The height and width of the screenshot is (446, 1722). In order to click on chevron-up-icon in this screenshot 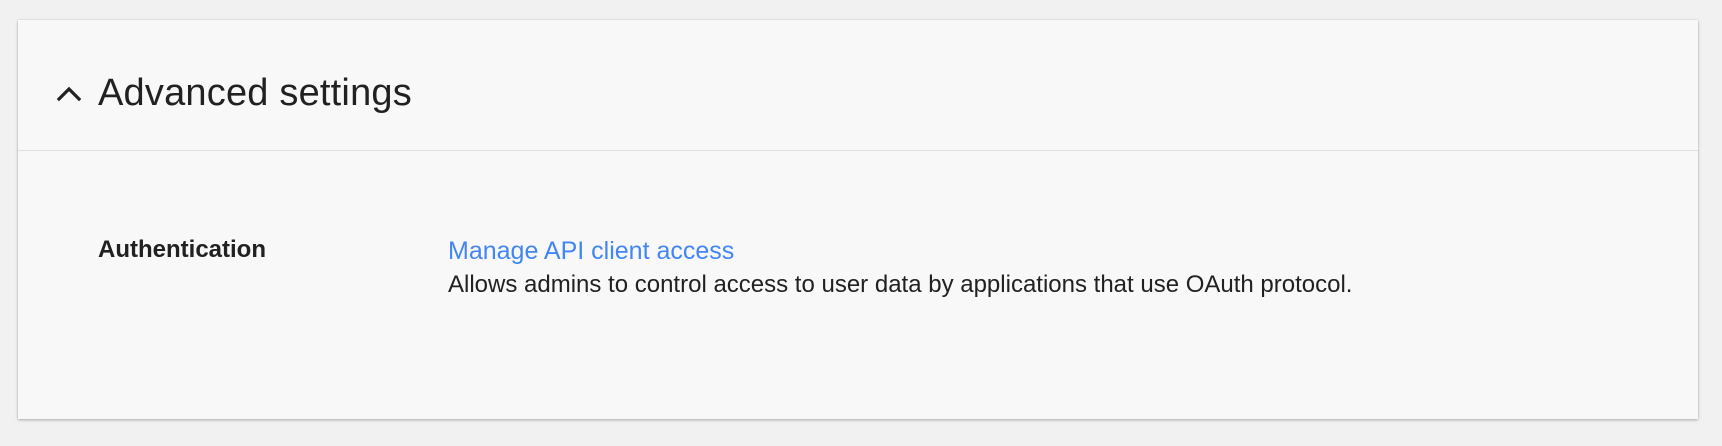, I will do `click(69, 93)`.